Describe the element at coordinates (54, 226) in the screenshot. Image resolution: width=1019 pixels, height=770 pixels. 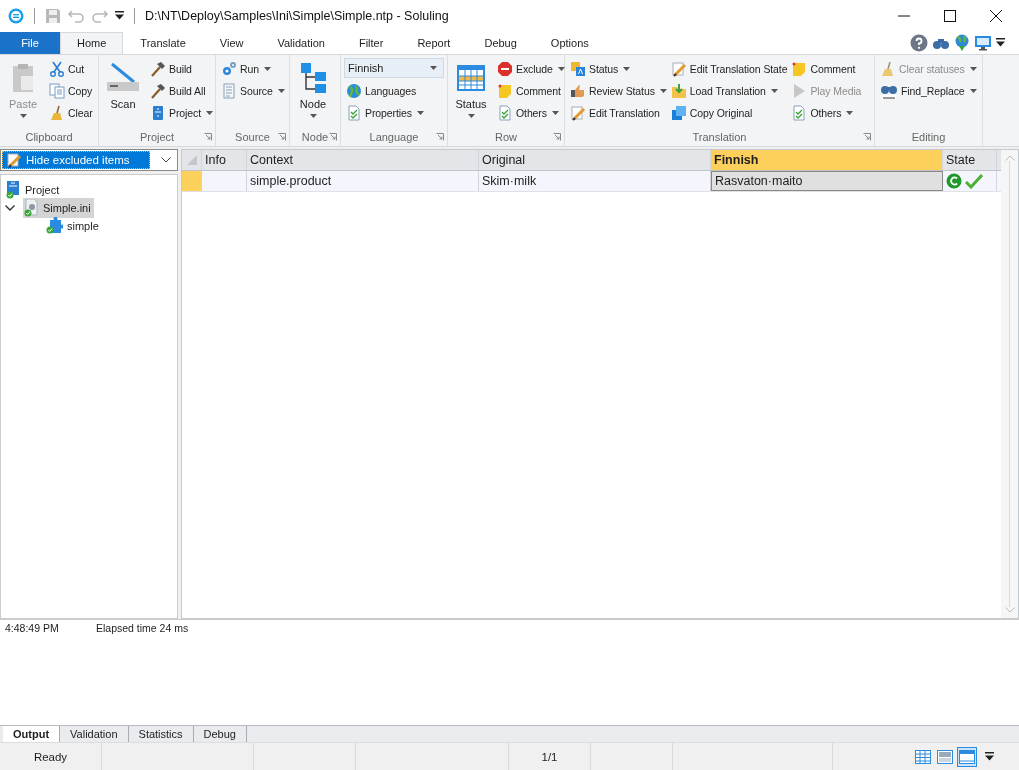
I see `puzzle-piece-icon` at that location.